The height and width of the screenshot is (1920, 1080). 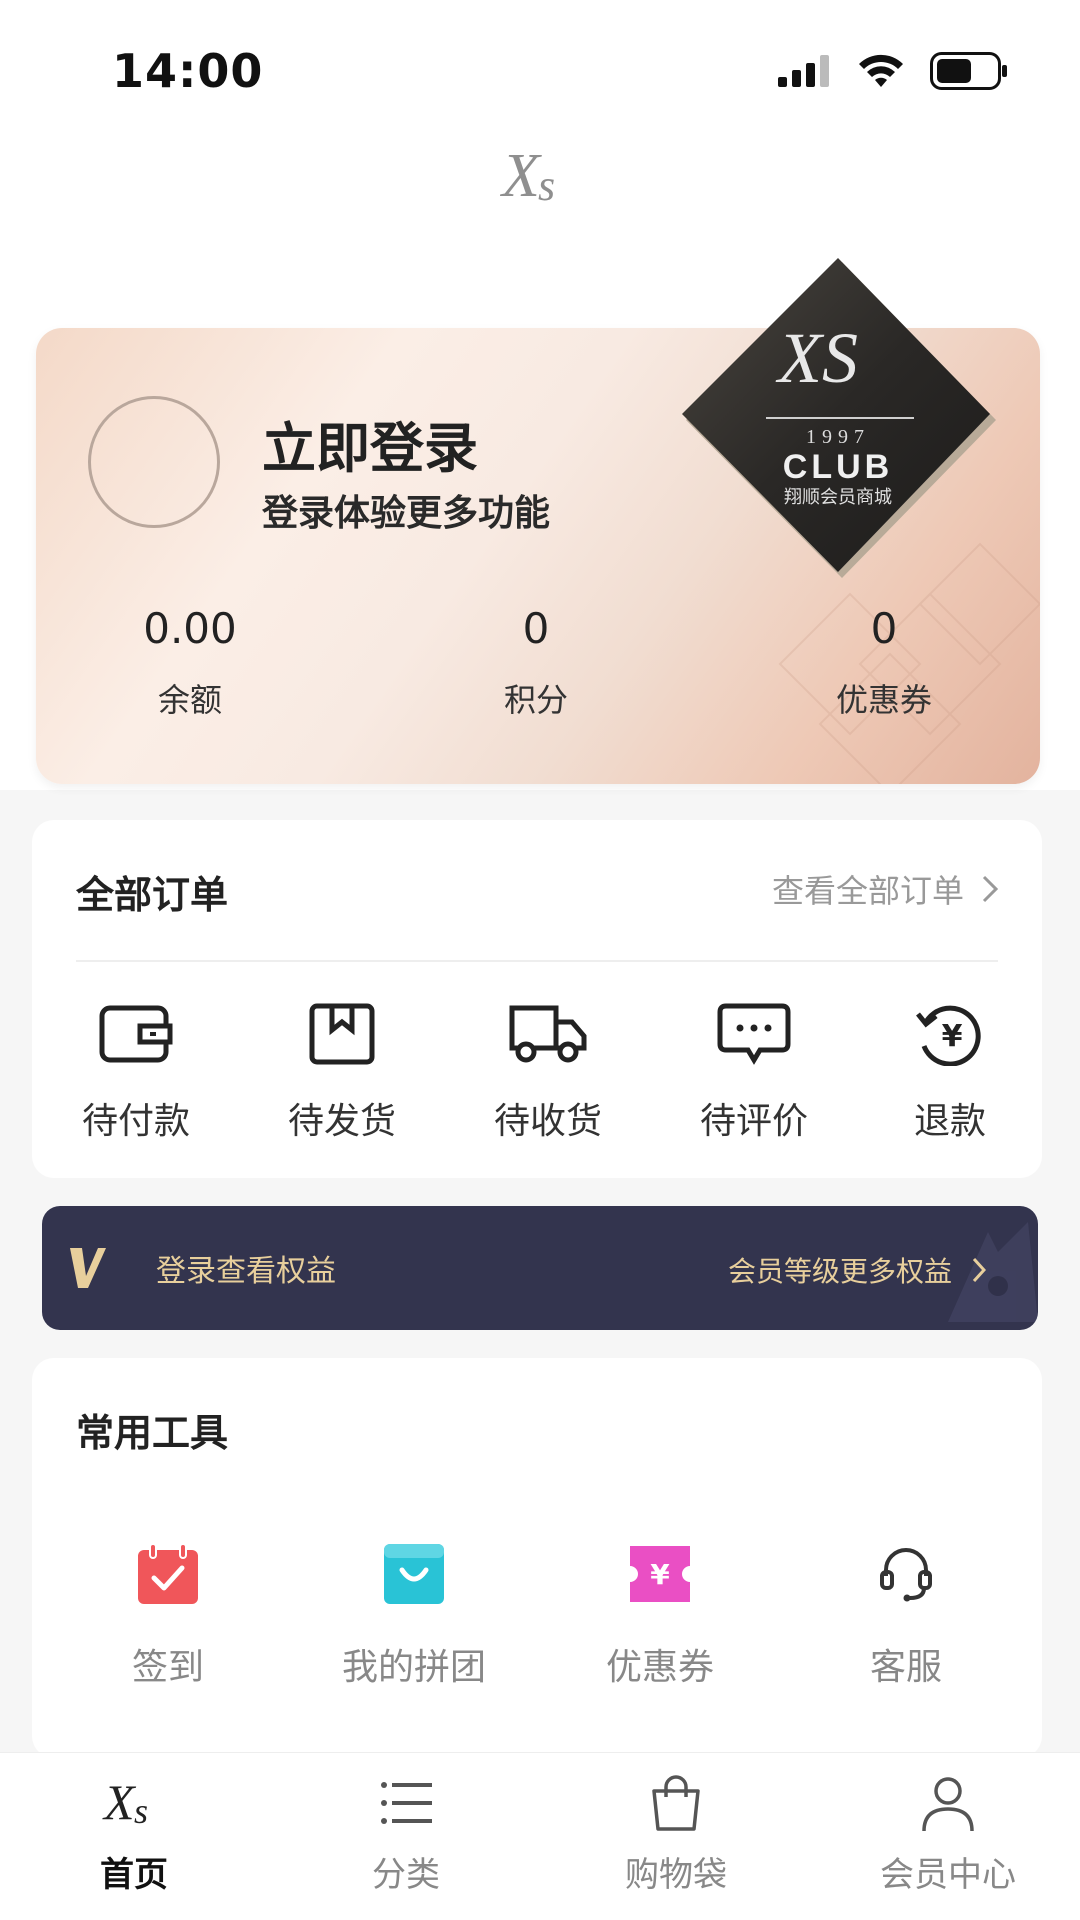 What do you see at coordinates (406, 1875) in the screenshot?
I see `tab-label: 分类` at bounding box center [406, 1875].